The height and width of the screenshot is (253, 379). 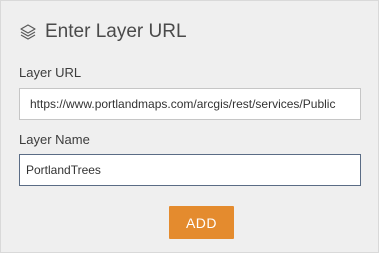 I want to click on panel-title: Enter Layer URL, so click(x=116, y=31).